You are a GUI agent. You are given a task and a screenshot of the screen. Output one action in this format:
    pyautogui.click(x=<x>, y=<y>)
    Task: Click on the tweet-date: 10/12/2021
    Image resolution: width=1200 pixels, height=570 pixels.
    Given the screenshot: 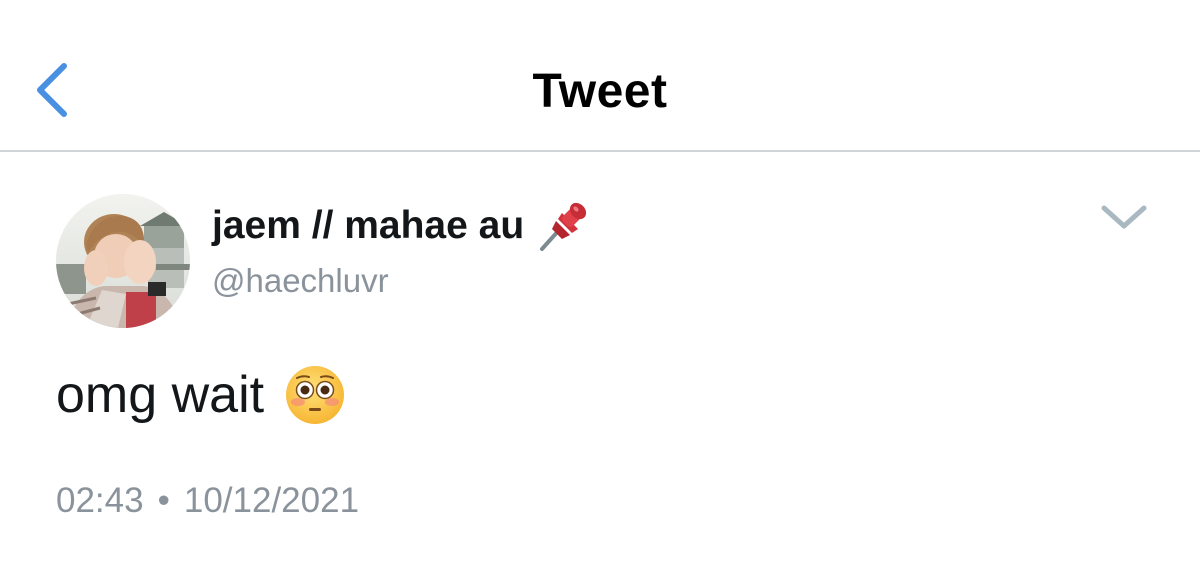 What is the action you would take?
    pyautogui.click(x=271, y=500)
    